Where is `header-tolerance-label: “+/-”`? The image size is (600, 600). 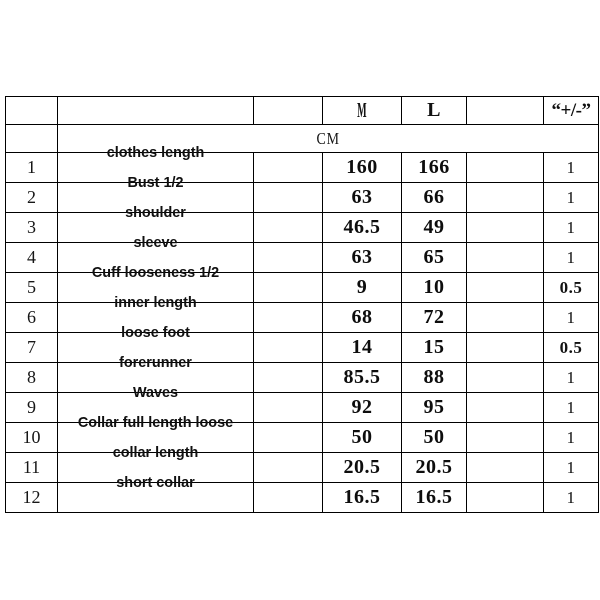
header-tolerance-label: “+/-” is located at coordinates (571, 110).